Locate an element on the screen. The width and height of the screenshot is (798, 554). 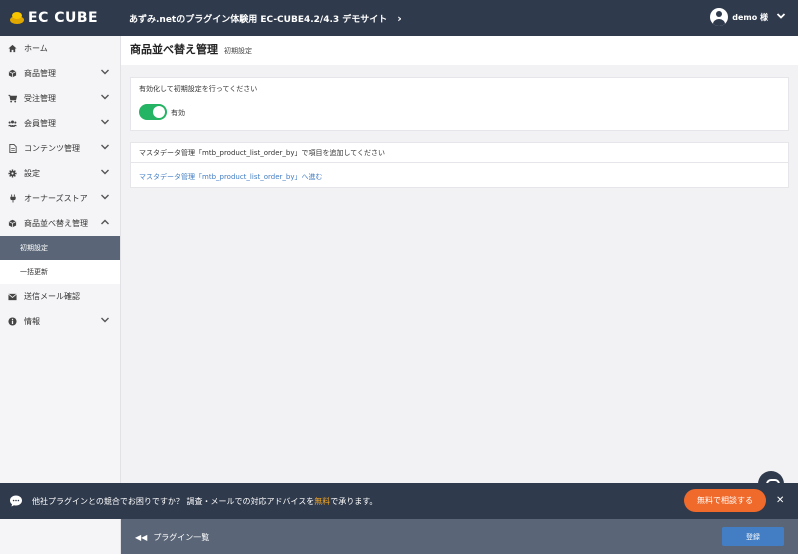
sidebar-item-label: 情報 is located at coordinates (32, 321).